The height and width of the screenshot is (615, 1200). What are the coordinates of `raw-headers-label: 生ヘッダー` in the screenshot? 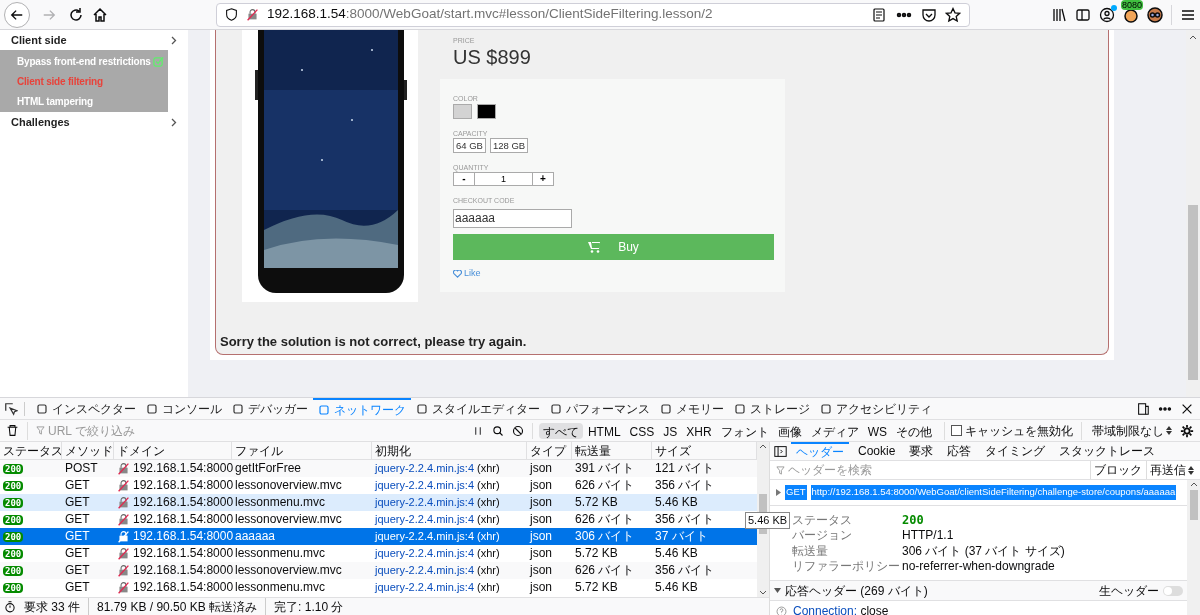 It's located at (1129, 591).